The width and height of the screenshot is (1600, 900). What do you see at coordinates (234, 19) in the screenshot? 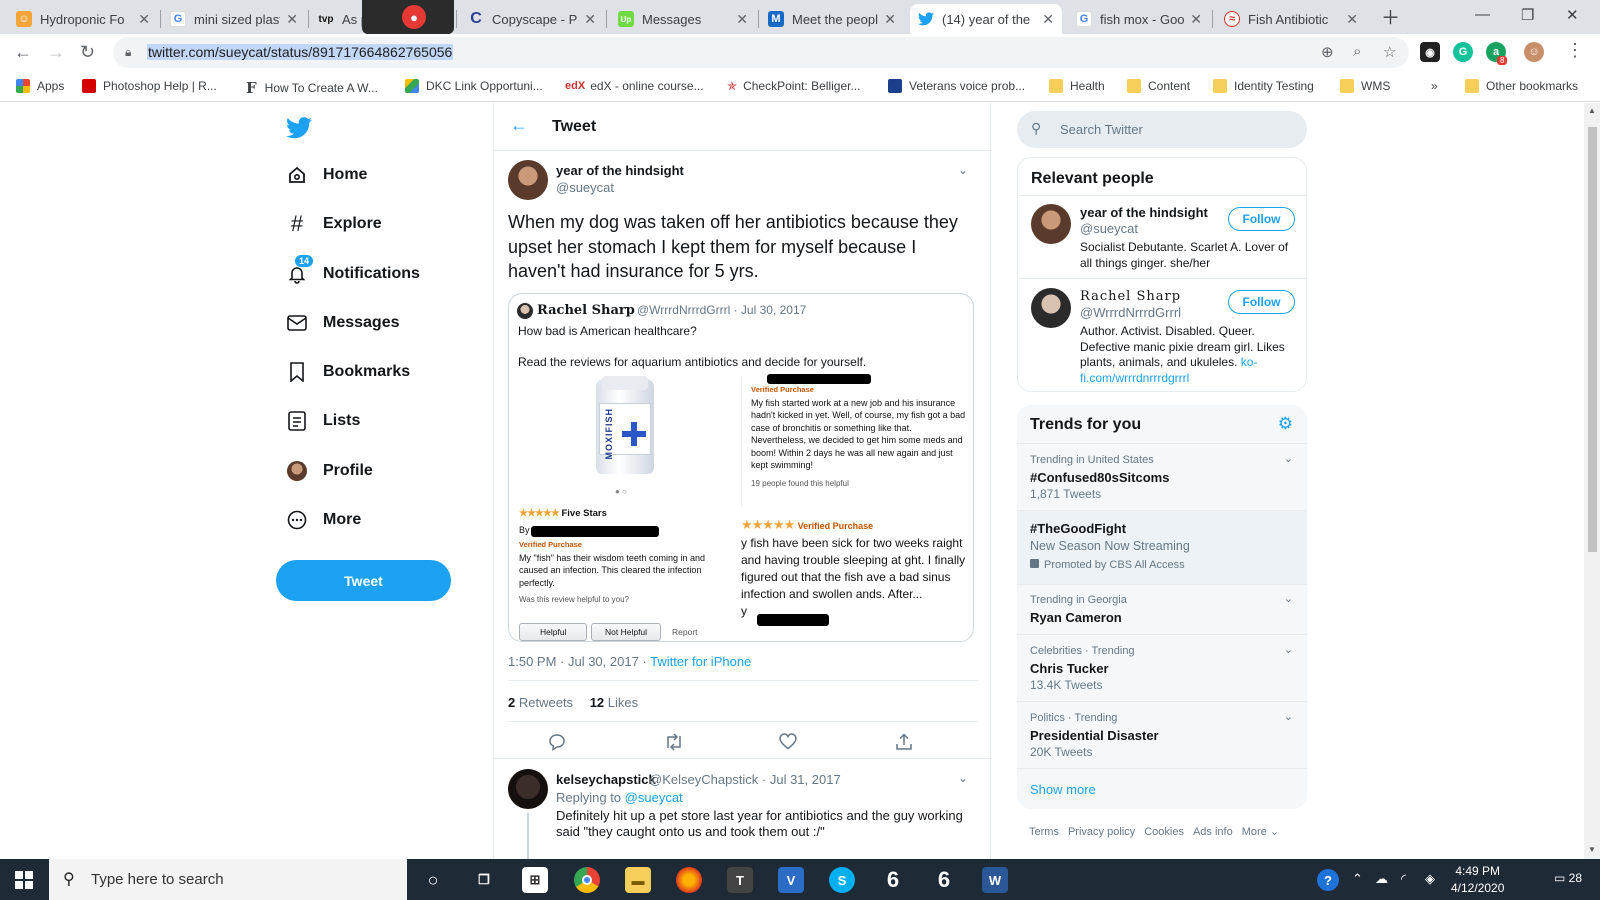
I see `tab-mini-sized: G mini sized plast ✕` at bounding box center [234, 19].